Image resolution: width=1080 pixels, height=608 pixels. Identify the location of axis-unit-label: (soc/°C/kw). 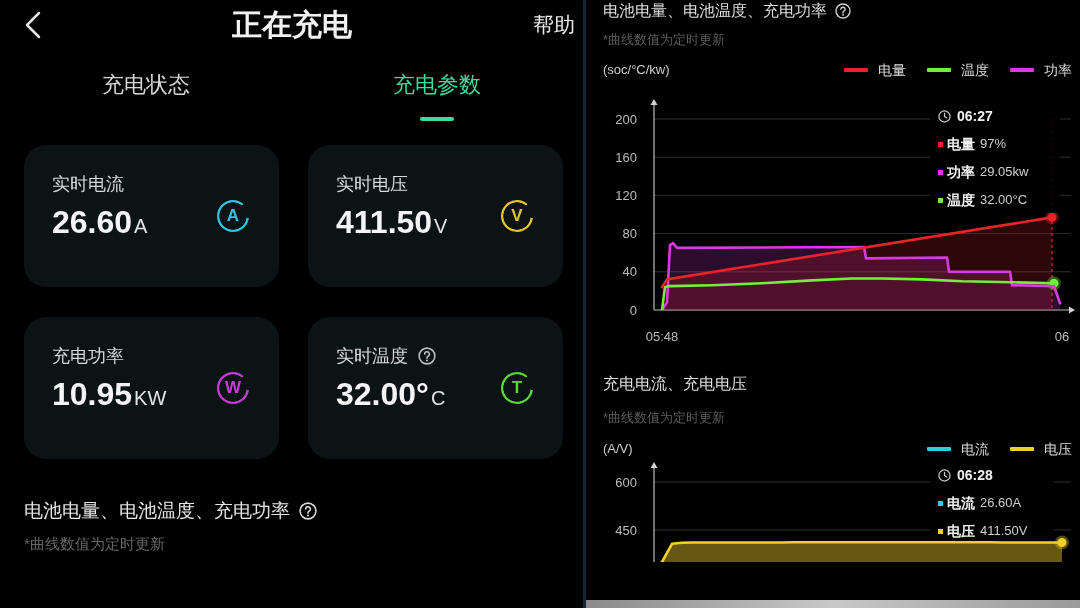
(636, 70).